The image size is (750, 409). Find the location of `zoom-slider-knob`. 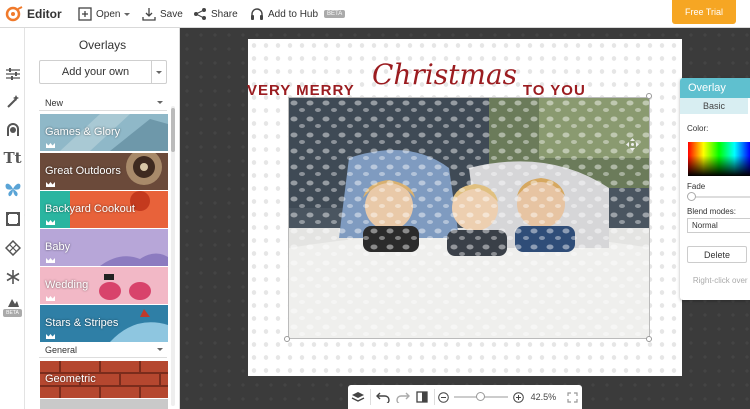

zoom-slider-knob is located at coordinates (480, 396).